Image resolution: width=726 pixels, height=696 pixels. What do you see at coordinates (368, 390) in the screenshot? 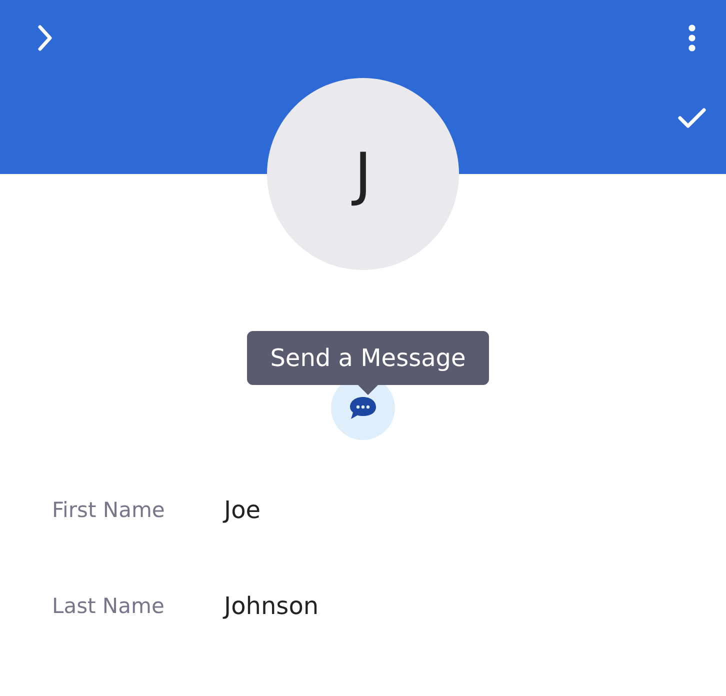
I see `tooltip-pointer` at bounding box center [368, 390].